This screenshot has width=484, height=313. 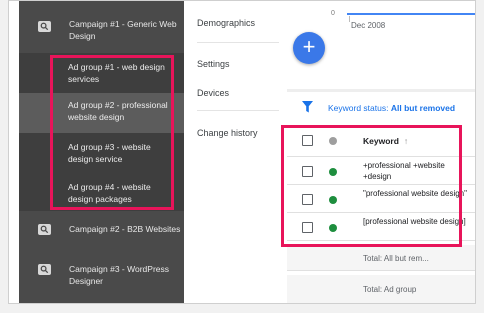 What do you see at coordinates (109, 193) in the screenshot?
I see `ad-group-label: Ad group #4 - website design packages` at bounding box center [109, 193].